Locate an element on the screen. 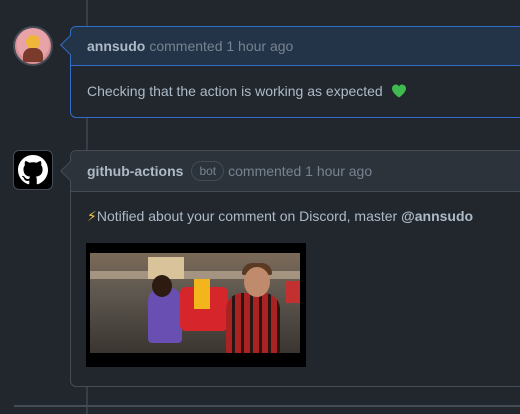 The width and height of the screenshot is (520, 414). comment-header: annsudo commented 1 hour ago is located at coordinates (295, 46).